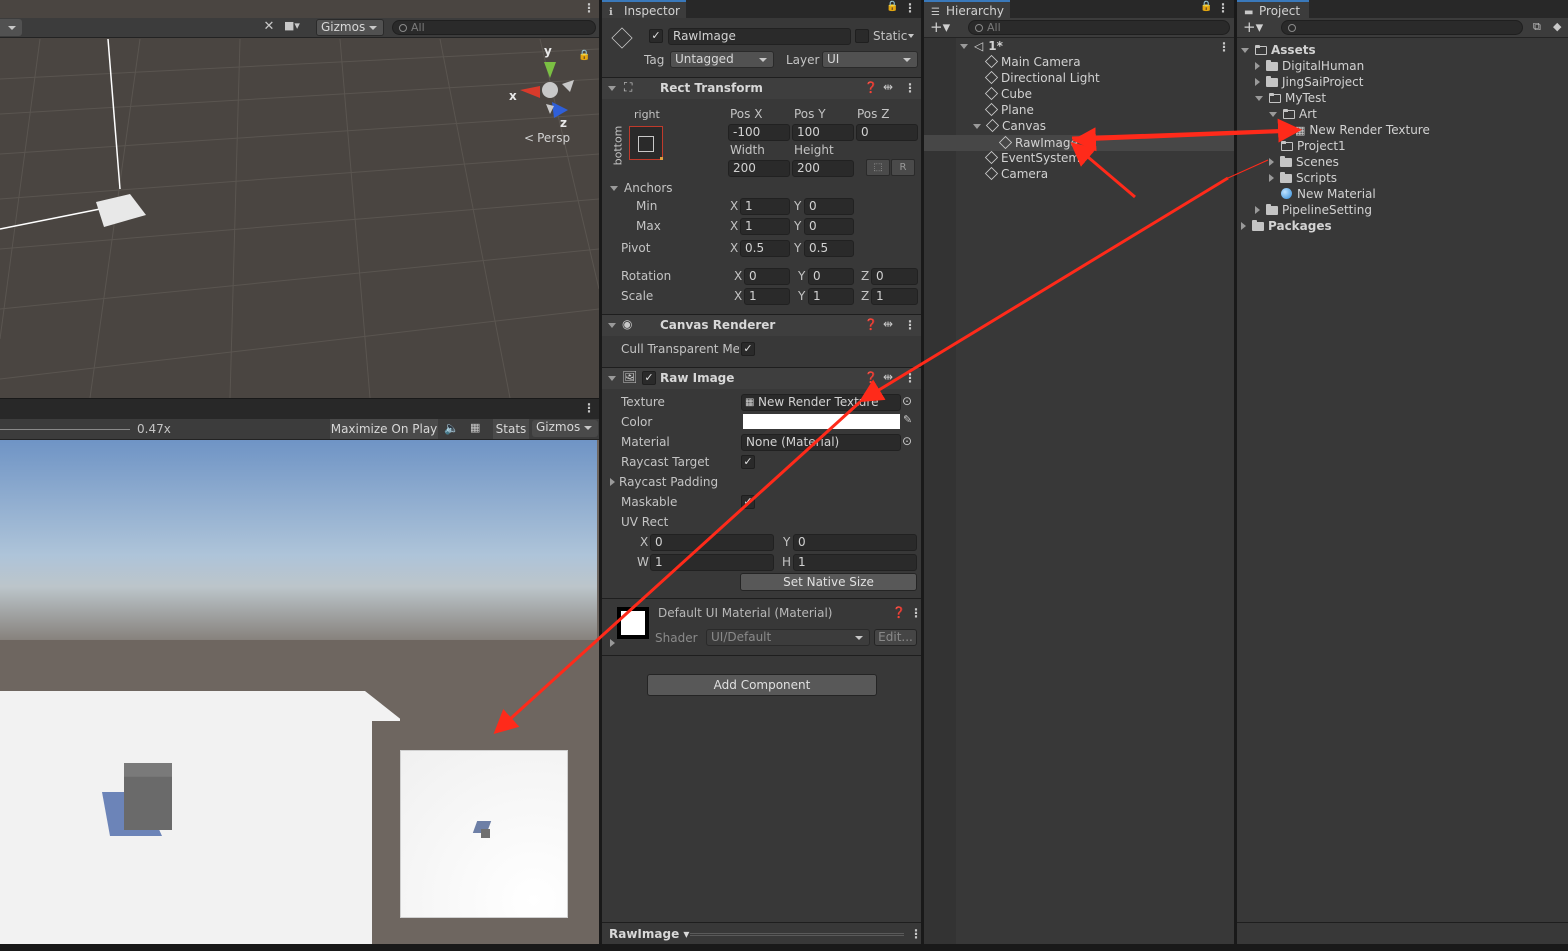 This screenshot has width=1568, height=951. I want to click on rotation-x-field: 0, so click(767, 276).